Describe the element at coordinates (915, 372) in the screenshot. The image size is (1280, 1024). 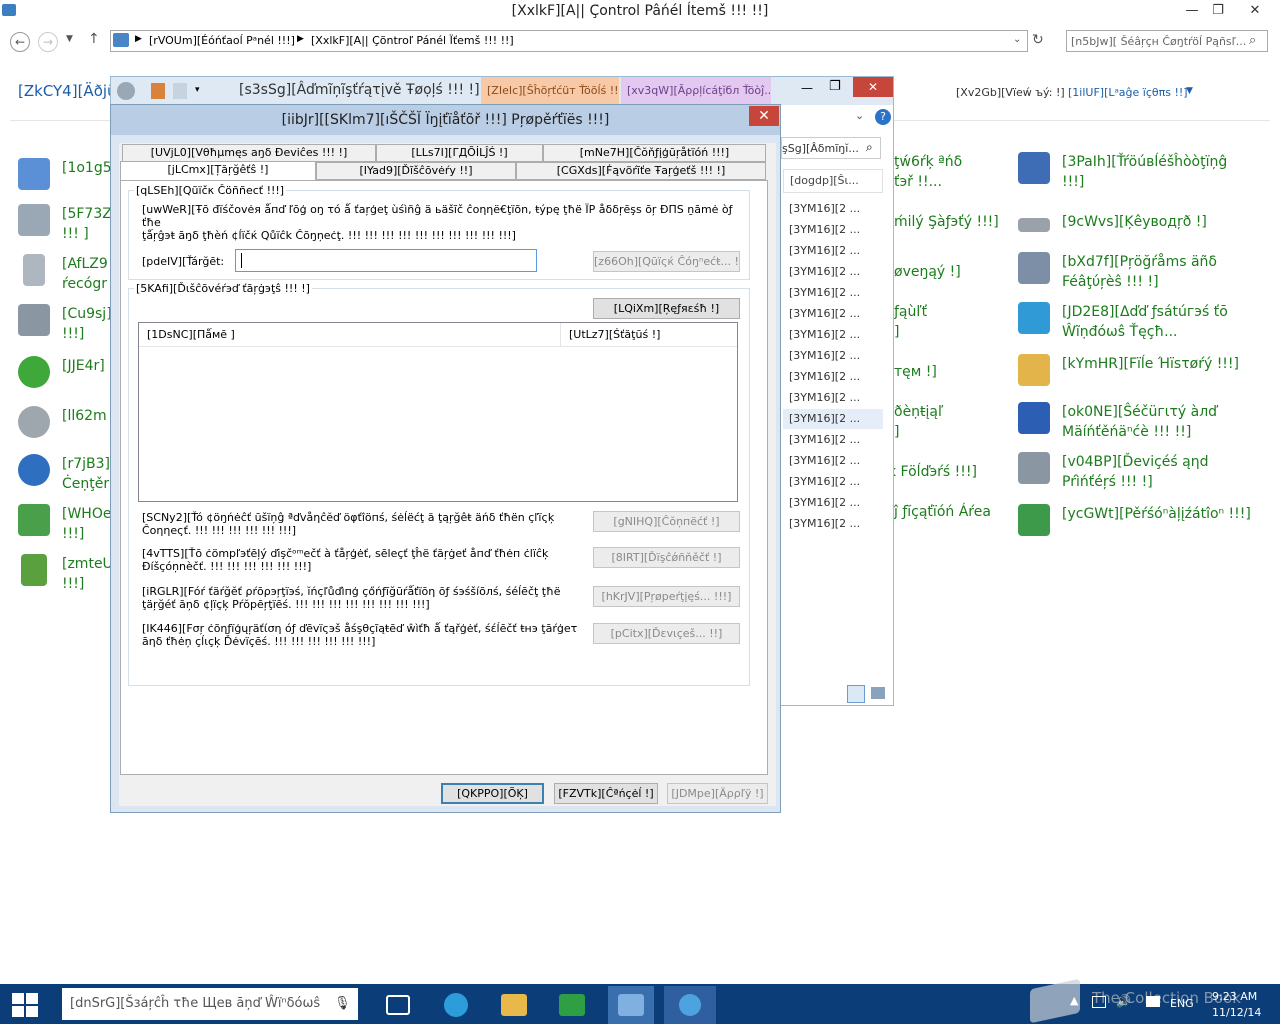
I see `cp-item-system: тęм !]` at that location.